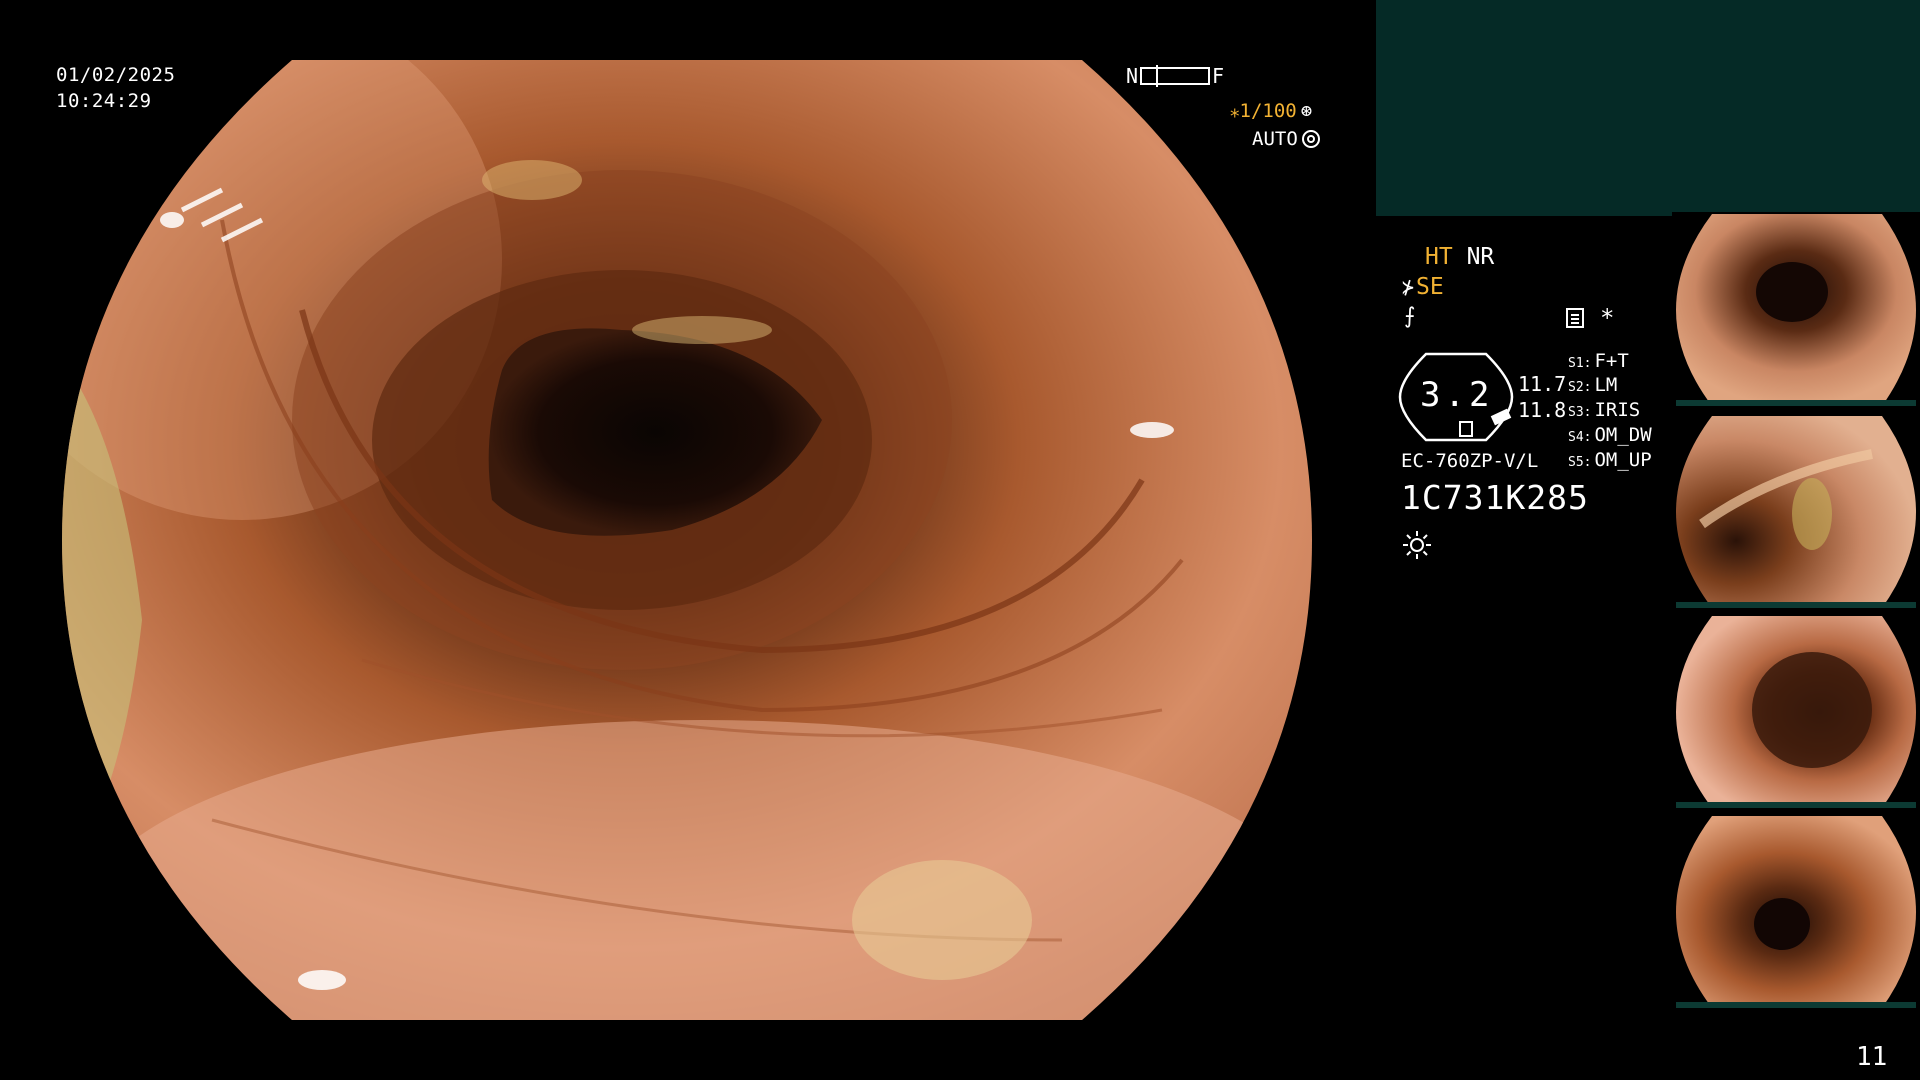 This screenshot has height=1080, width=1920. I want to click on far-label: F, so click(1218, 76).